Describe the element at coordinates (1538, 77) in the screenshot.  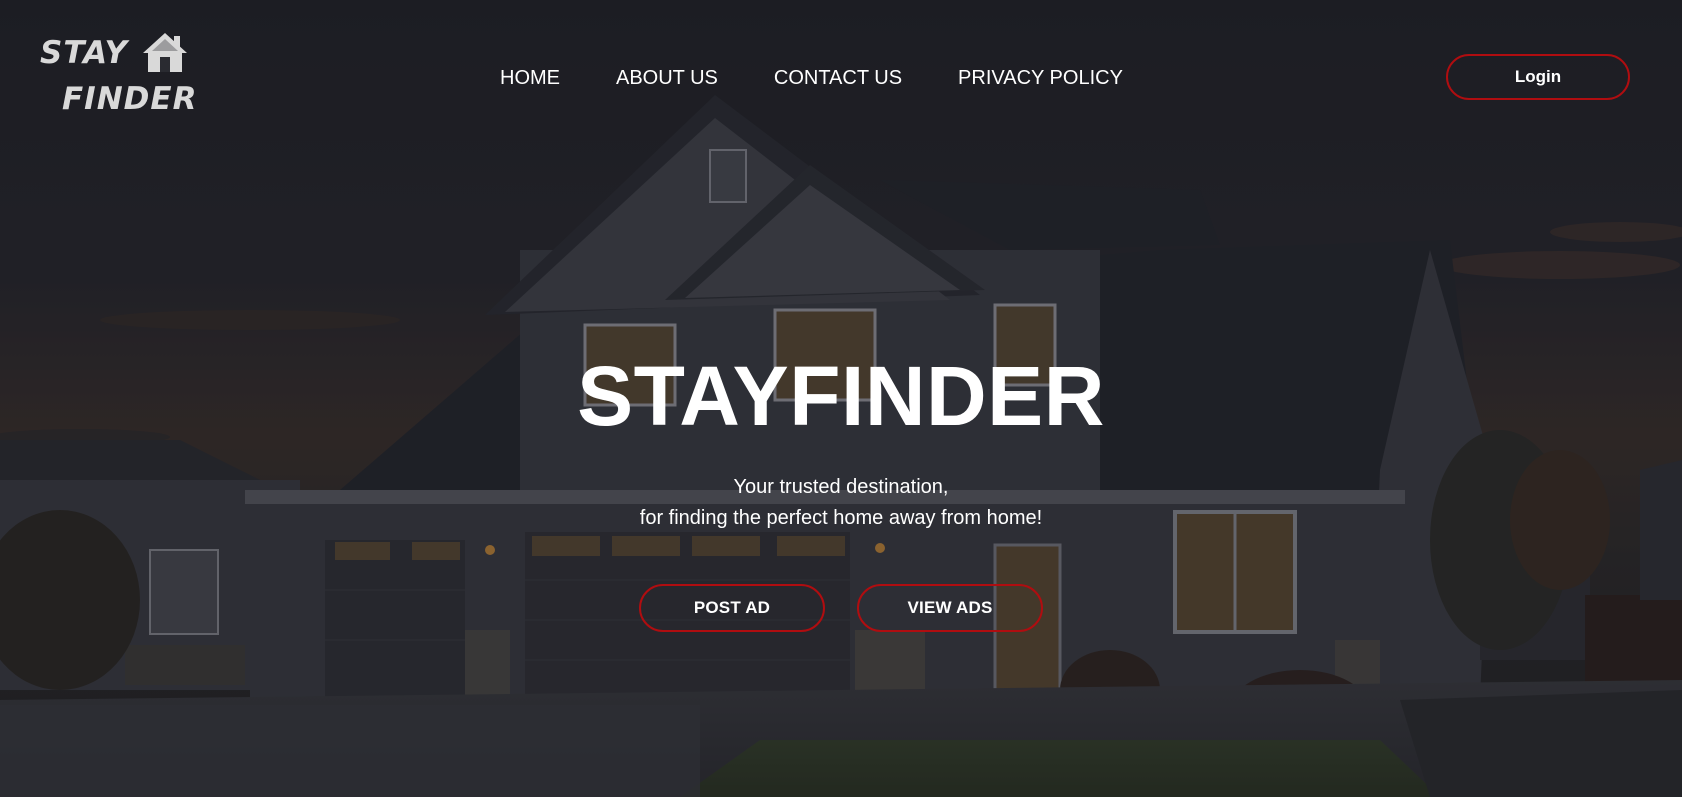
I see `login-button: Login` at that location.